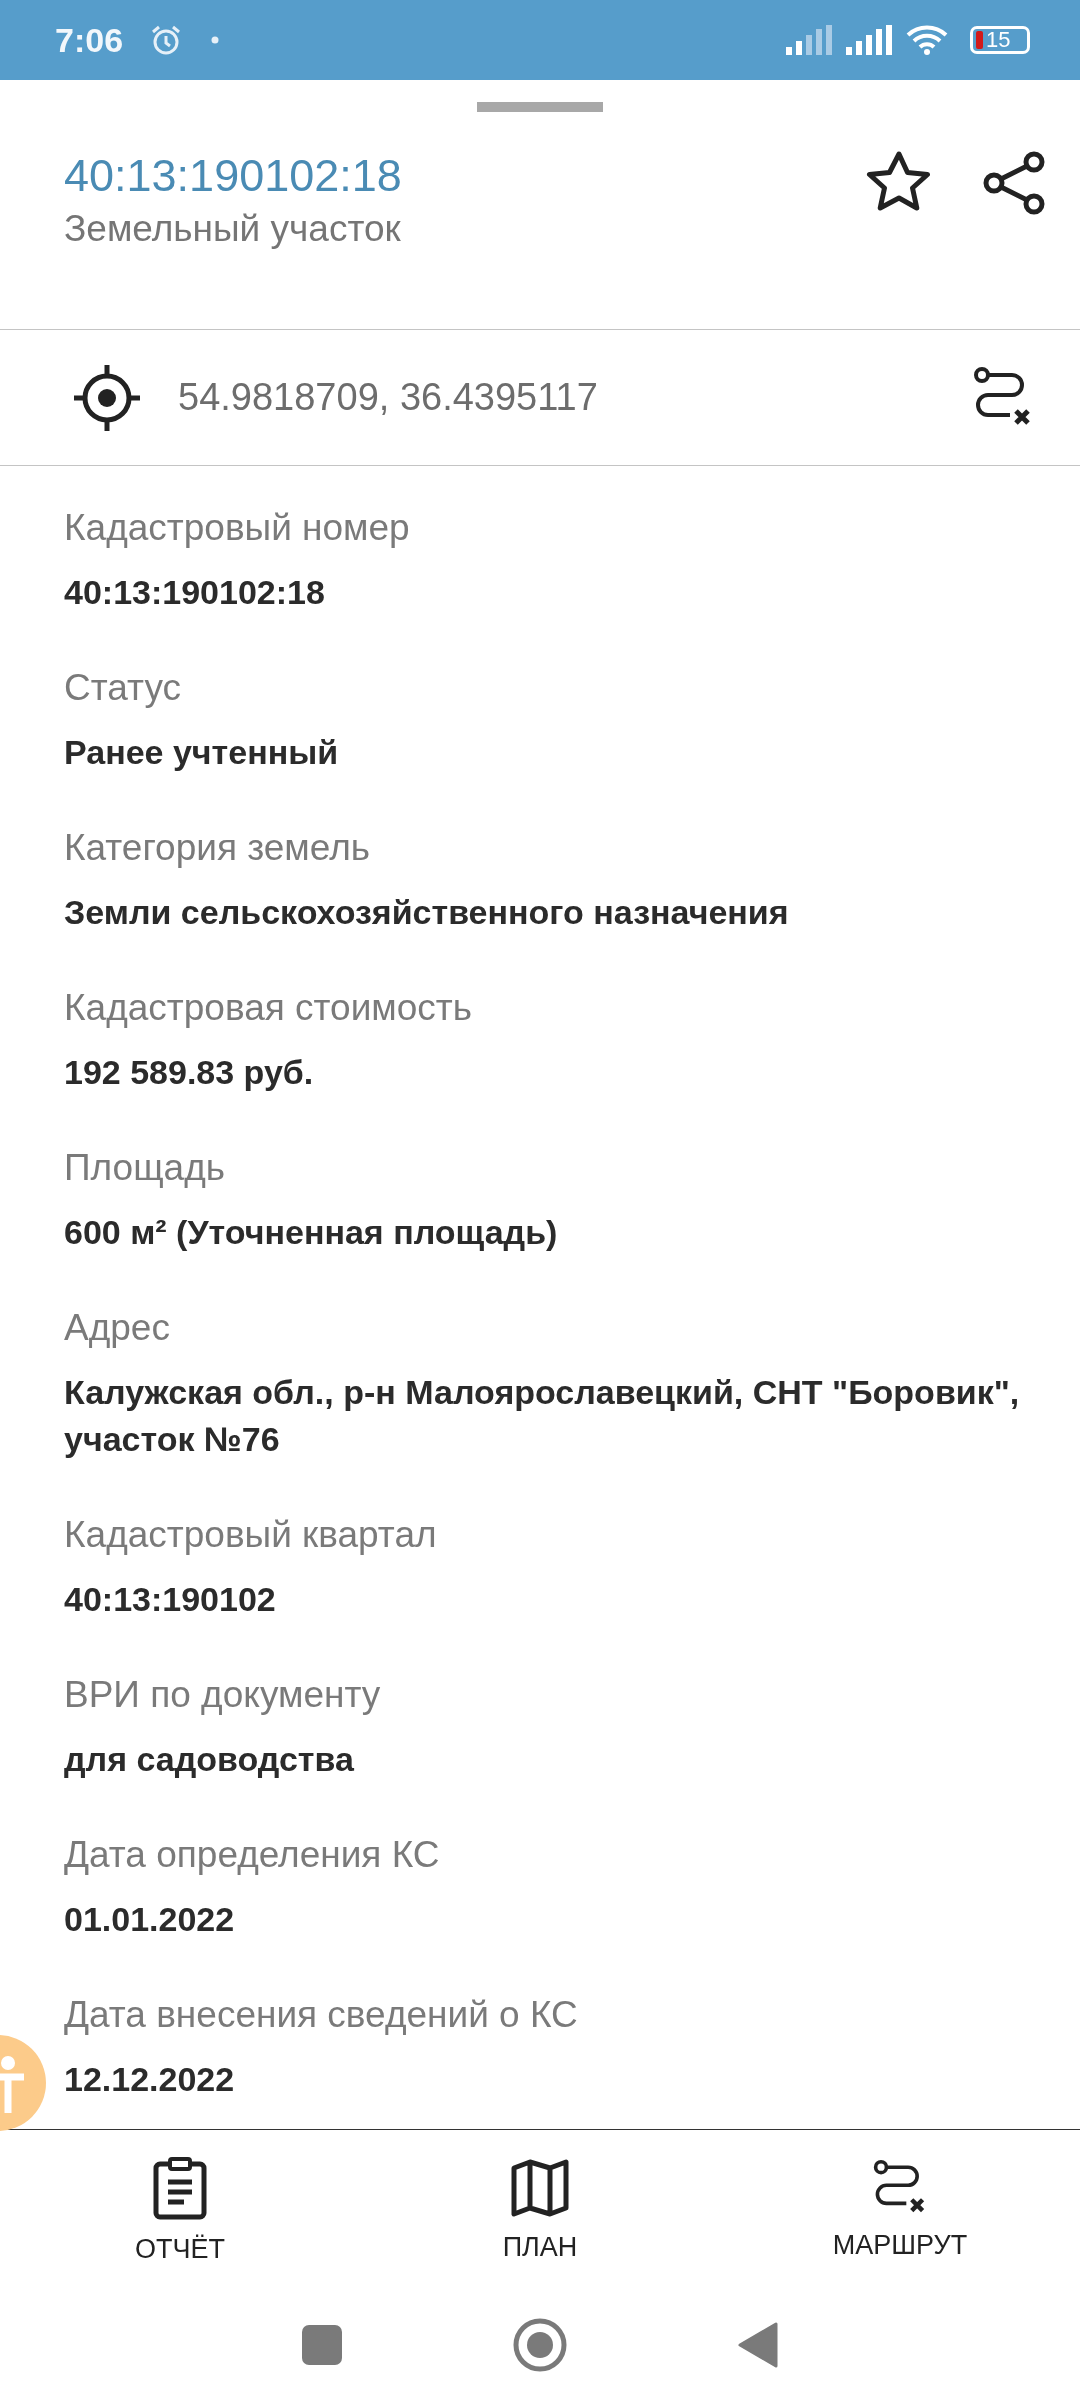 The height and width of the screenshot is (2400, 1080). I want to click on home-button, so click(540, 2345).